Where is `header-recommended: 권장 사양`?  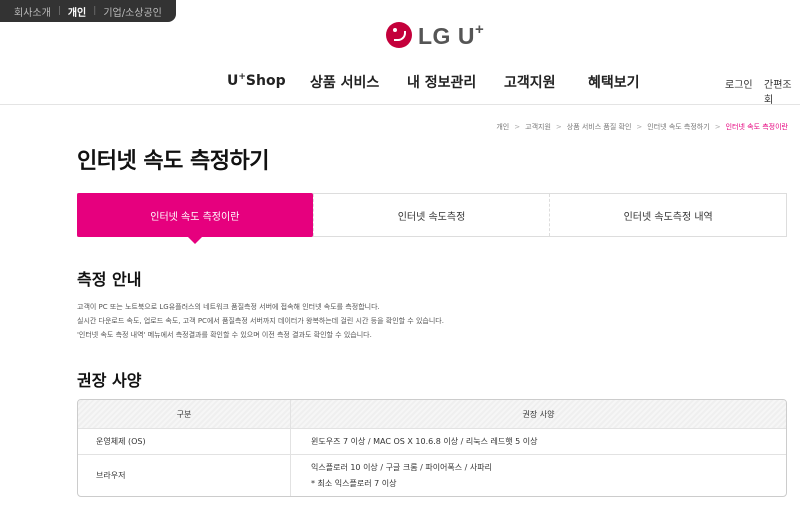 header-recommended: 권장 사양 is located at coordinates (538, 414).